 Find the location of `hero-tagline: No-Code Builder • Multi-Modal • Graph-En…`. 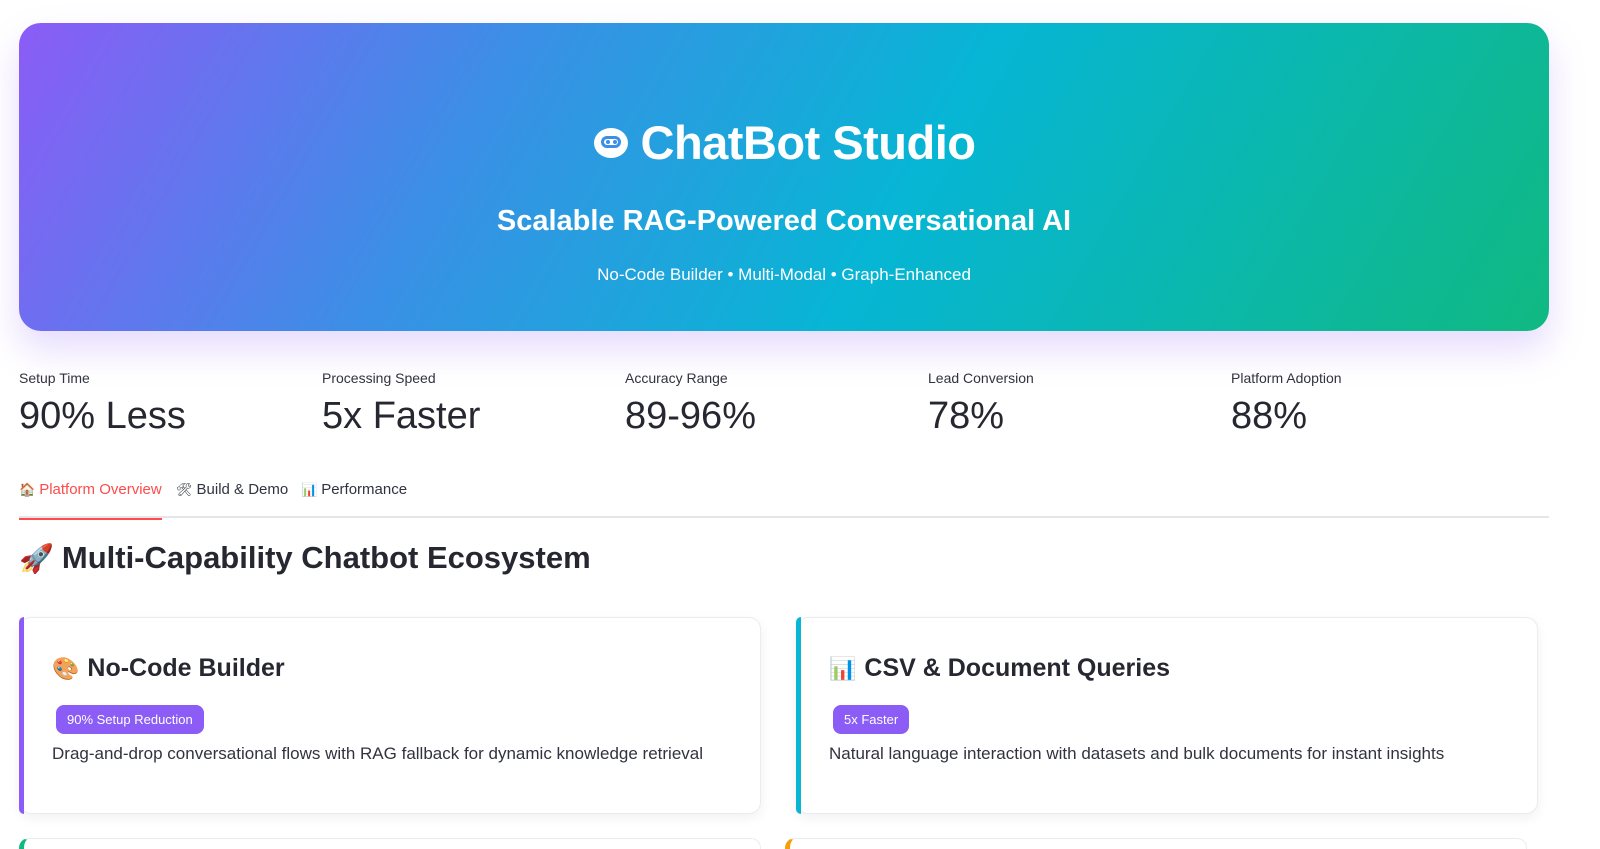

hero-tagline: No-Code Builder • Multi-Modal • Graph-En… is located at coordinates (784, 274).